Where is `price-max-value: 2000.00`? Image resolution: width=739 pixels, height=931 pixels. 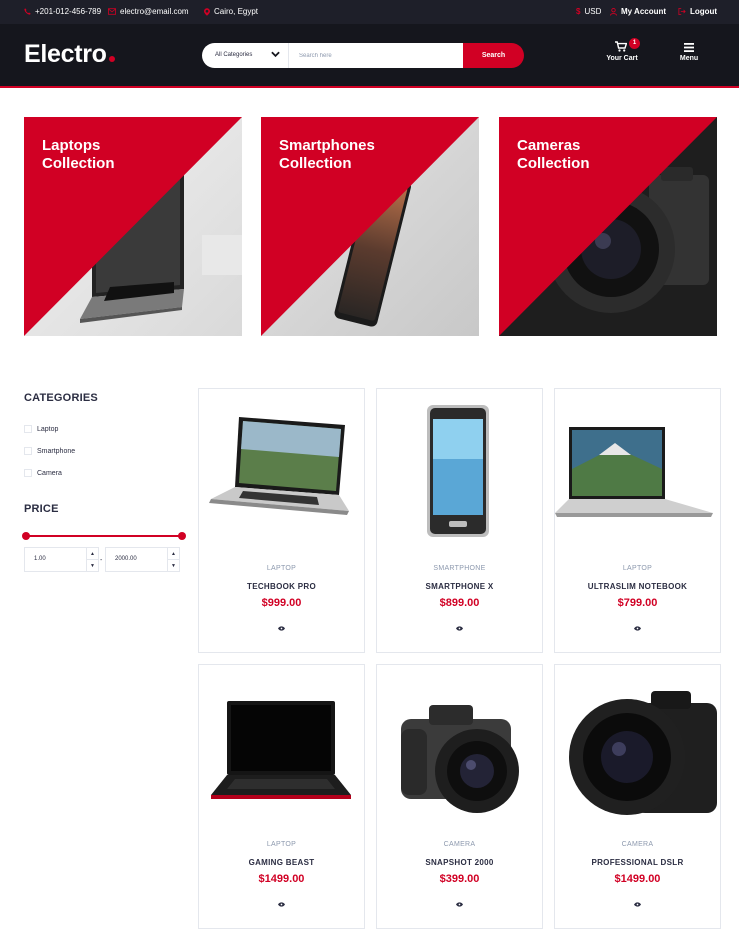
price-max-value: 2000.00 is located at coordinates (126, 559).